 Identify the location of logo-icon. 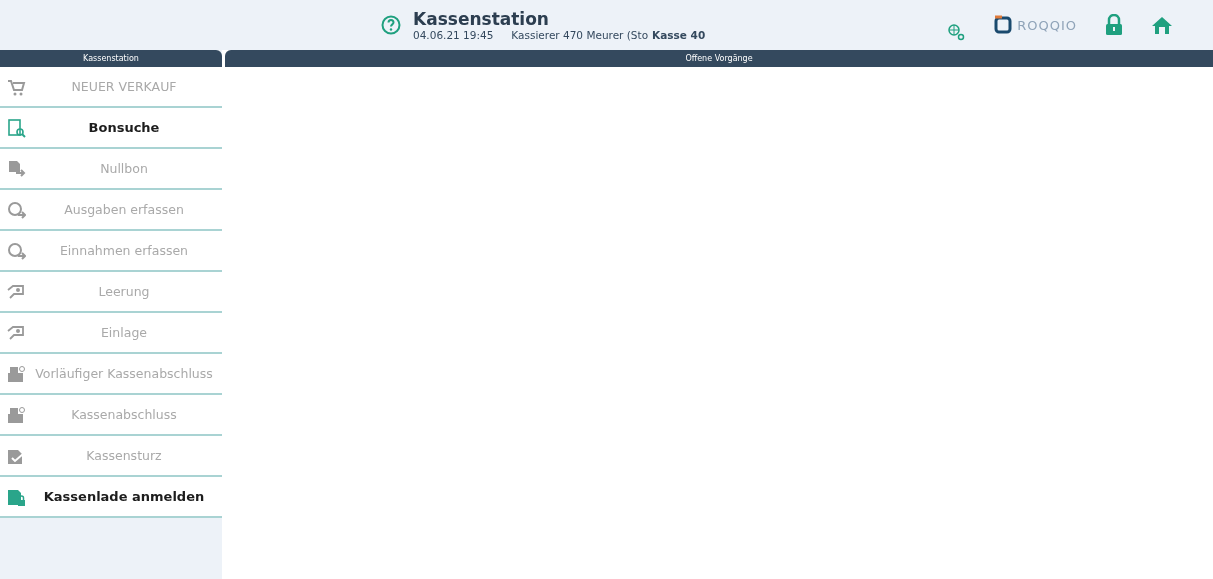
(1003, 25).